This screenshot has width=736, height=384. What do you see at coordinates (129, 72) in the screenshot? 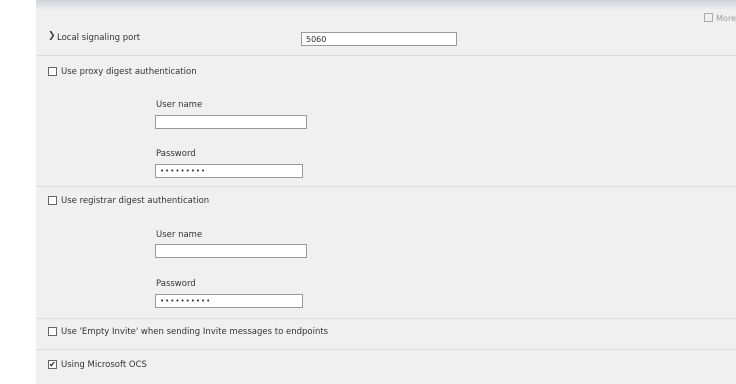
I see `proxy-auth-label: Use proxy digest authentication` at bounding box center [129, 72].